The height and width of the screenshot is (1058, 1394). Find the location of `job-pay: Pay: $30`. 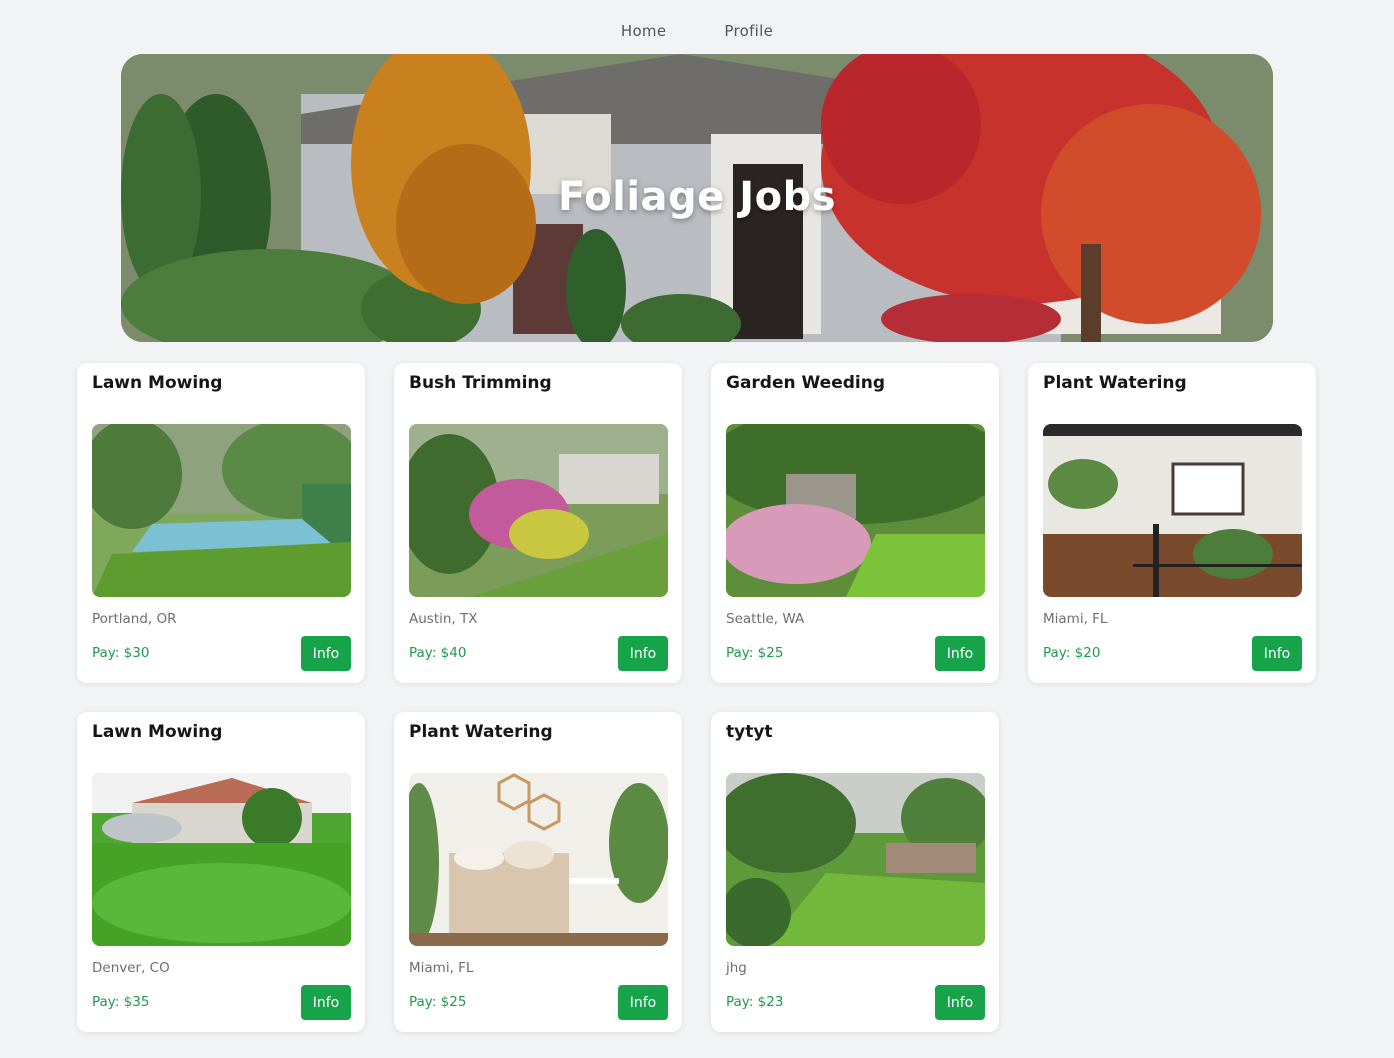

job-pay: Pay: $30 is located at coordinates (121, 653).